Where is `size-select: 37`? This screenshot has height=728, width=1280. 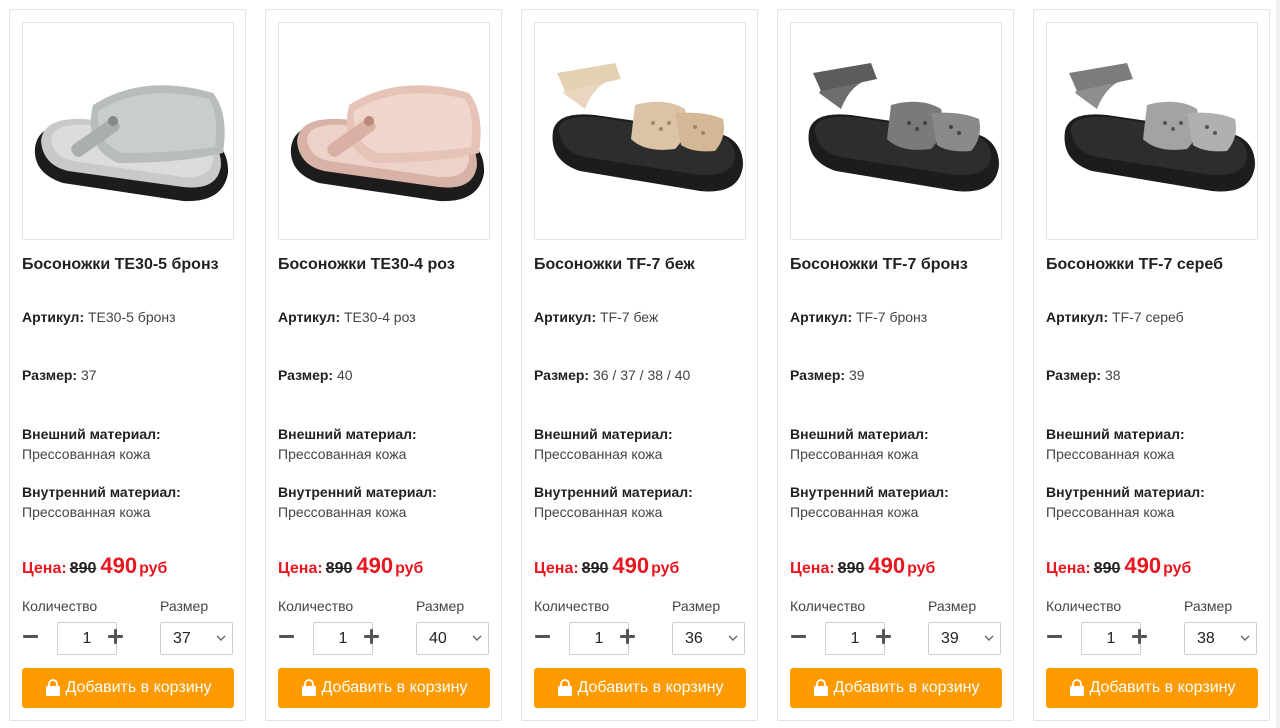 size-select: 37 is located at coordinates (196, 638).